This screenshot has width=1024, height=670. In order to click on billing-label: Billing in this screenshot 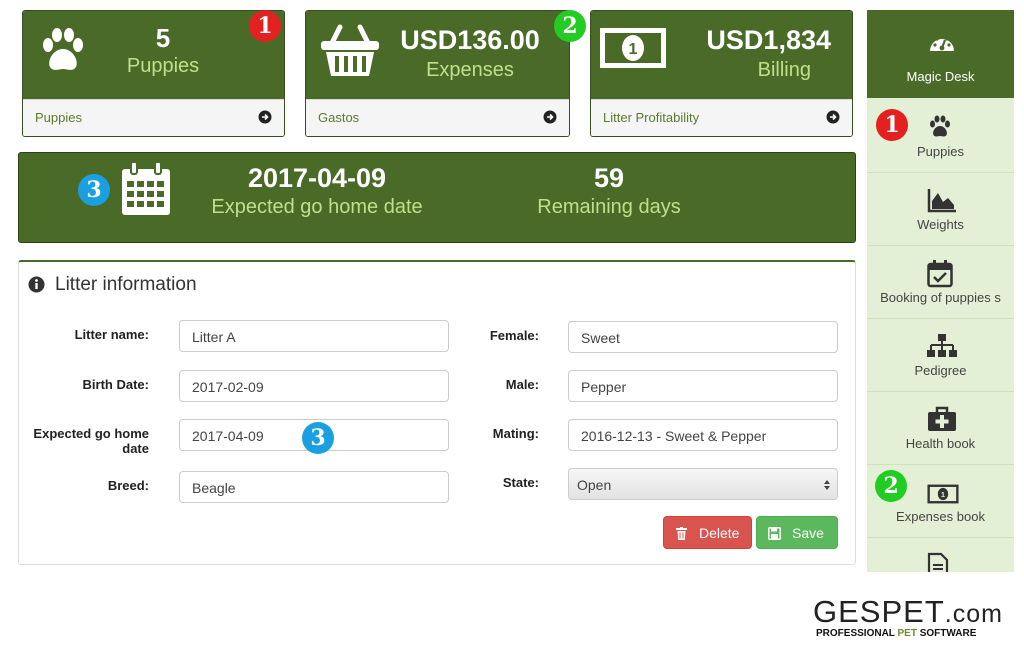, I will do `click(784, 70)`.